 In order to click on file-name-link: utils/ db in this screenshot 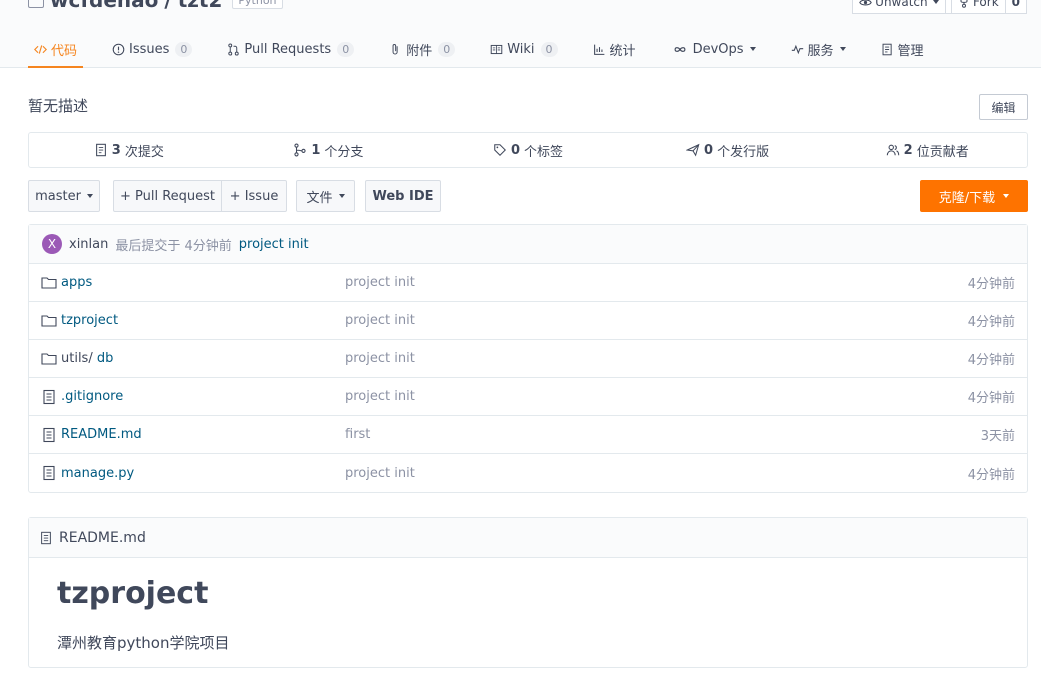, I will do `click(87, 358)`.